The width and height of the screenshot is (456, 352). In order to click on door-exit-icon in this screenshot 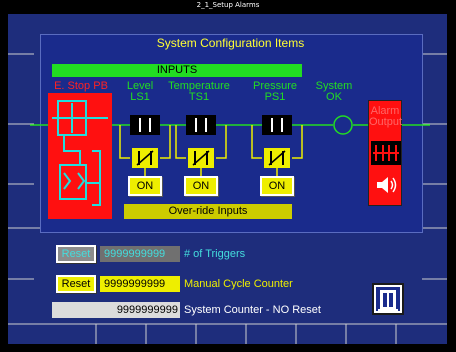, I will do `click(388, 299)`.